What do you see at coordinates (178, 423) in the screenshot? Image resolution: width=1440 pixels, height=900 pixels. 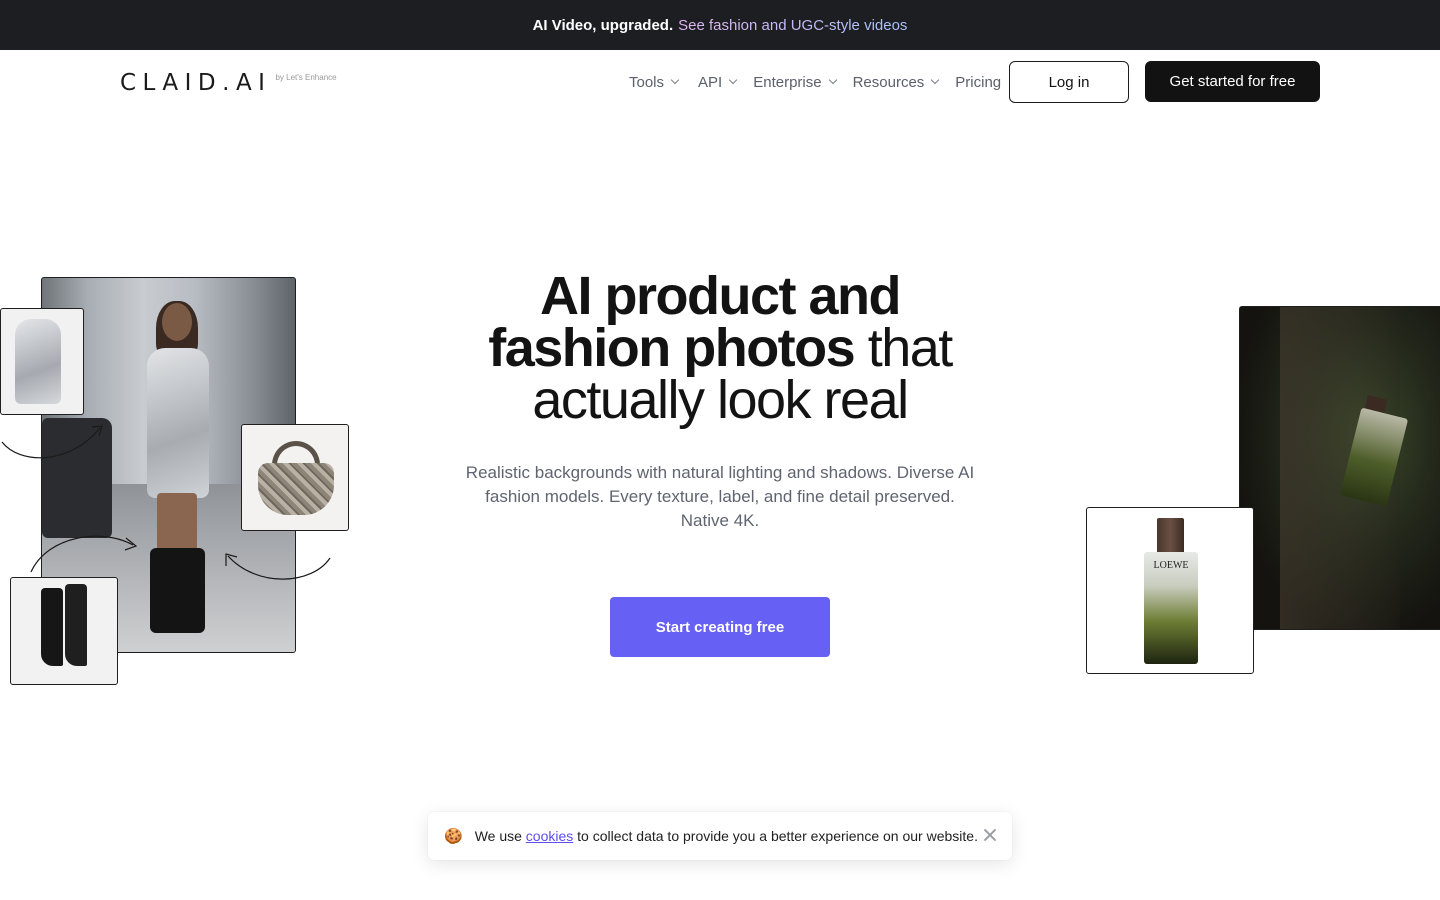 I see `model-dress` at bounding box center [178, 423].